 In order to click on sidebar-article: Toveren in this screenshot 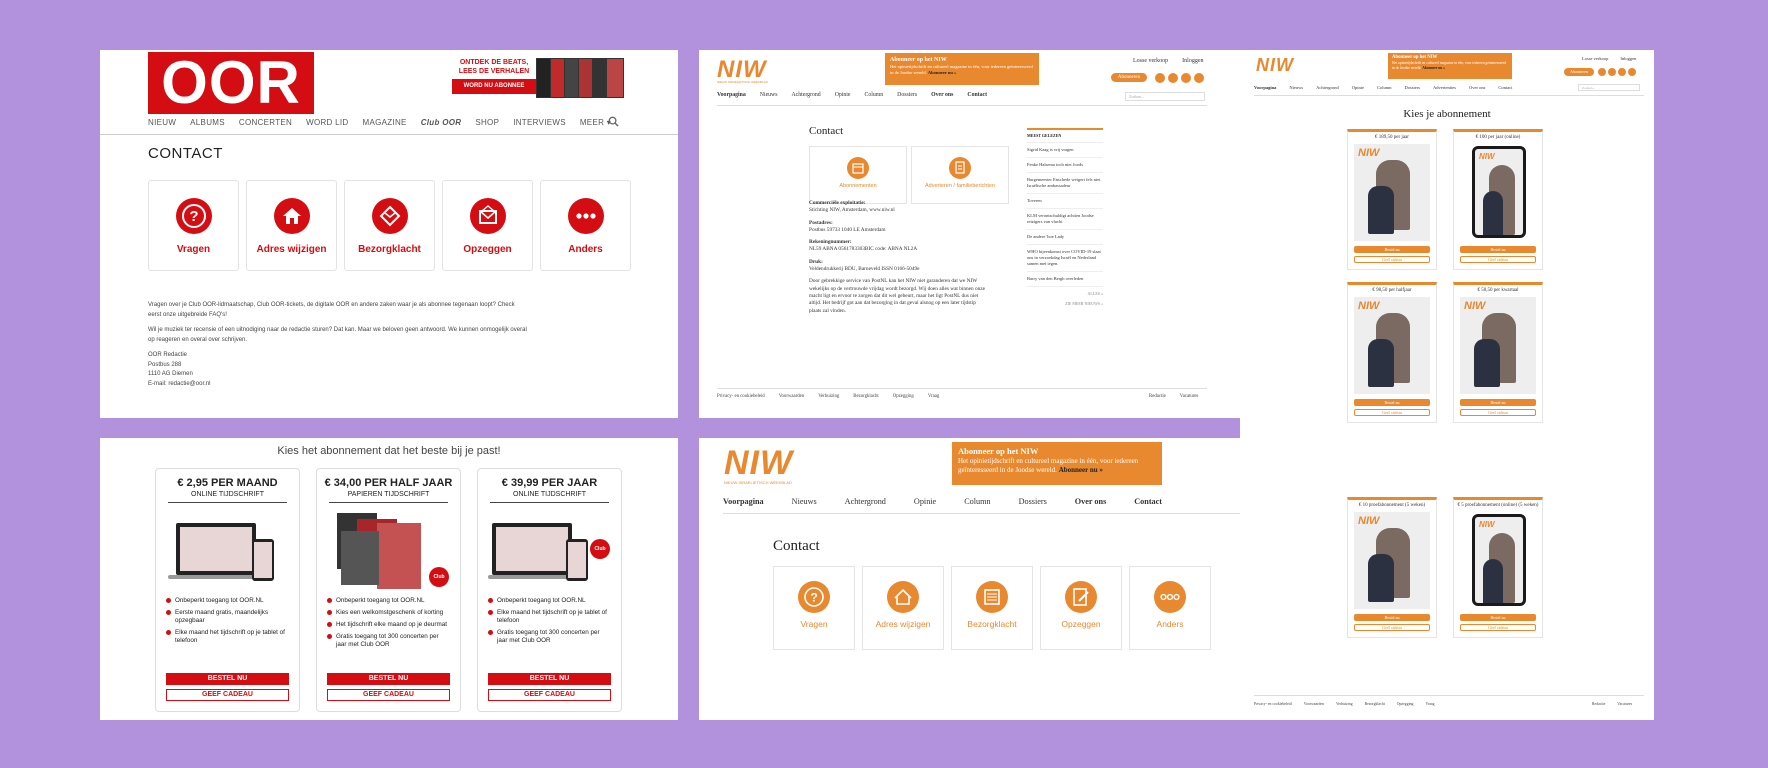, I will do `click(1065, 201)`.